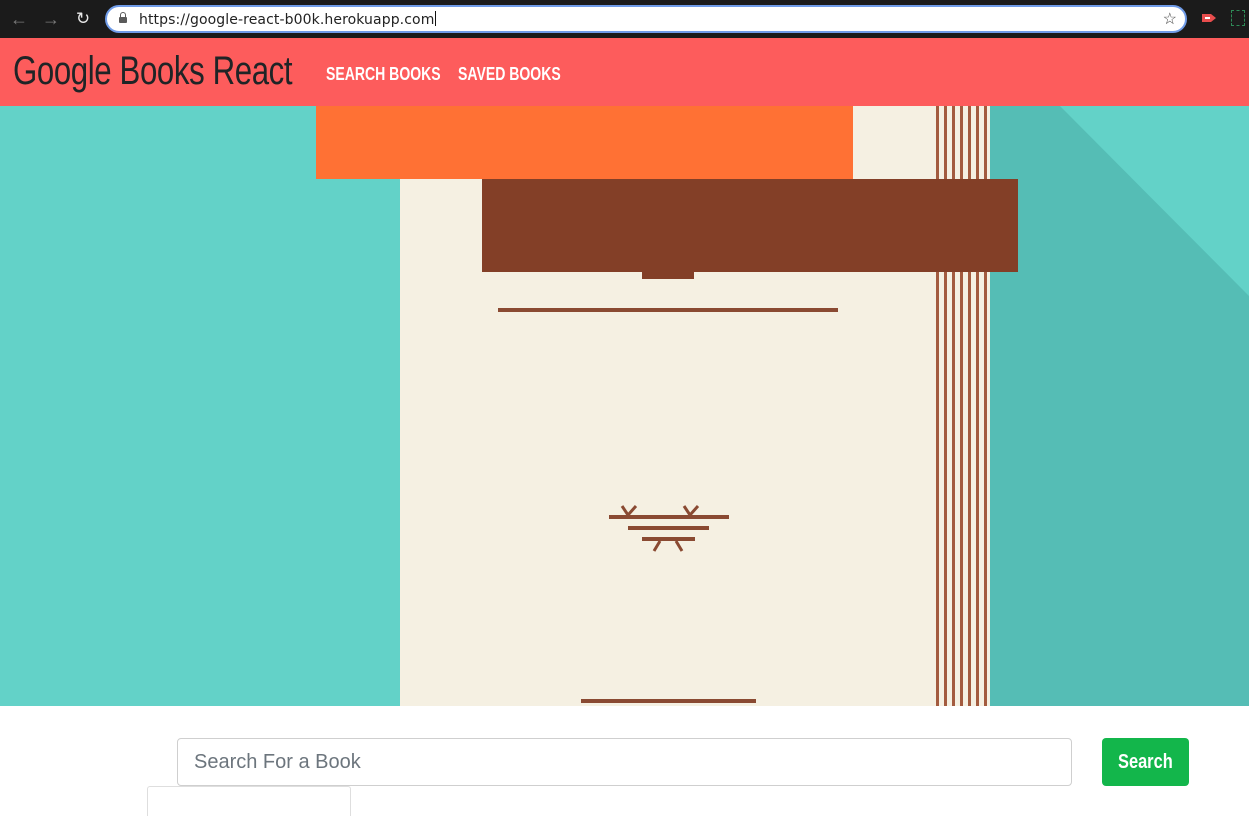 Image resolution: width=1249 pixels, height=816 pixels. What do you see at coordinates (1170, 19) in the screenshot?
I see `bookmark-star-icon: ☆` at bounding box center [1170, 19].